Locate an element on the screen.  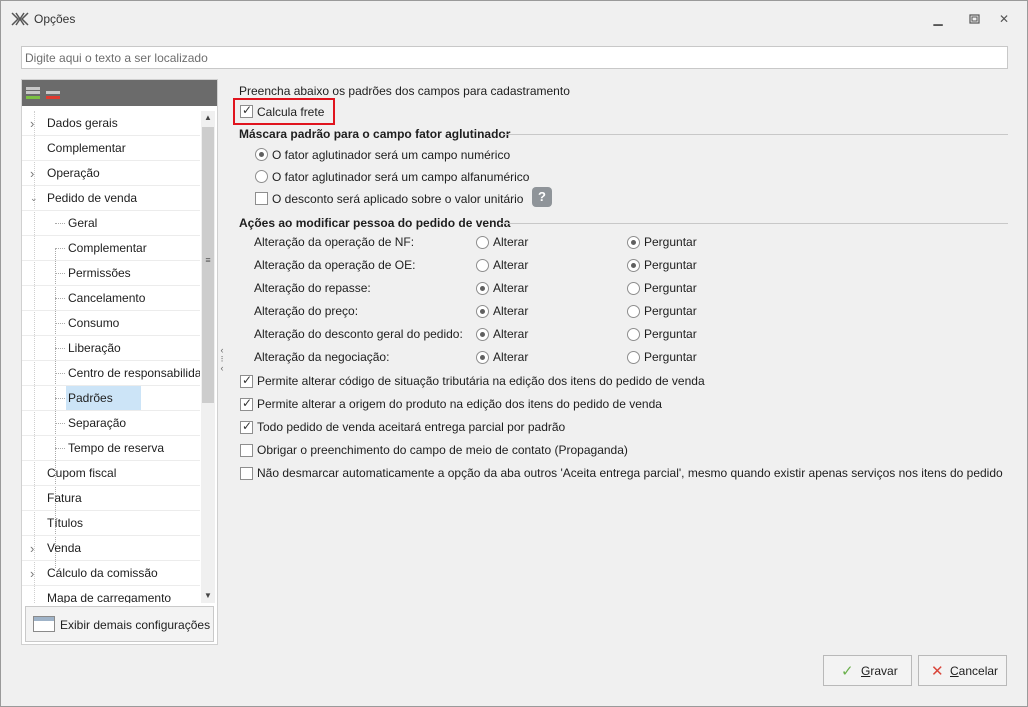
tree-item-label: Operação is located at coordinates (73, 173).